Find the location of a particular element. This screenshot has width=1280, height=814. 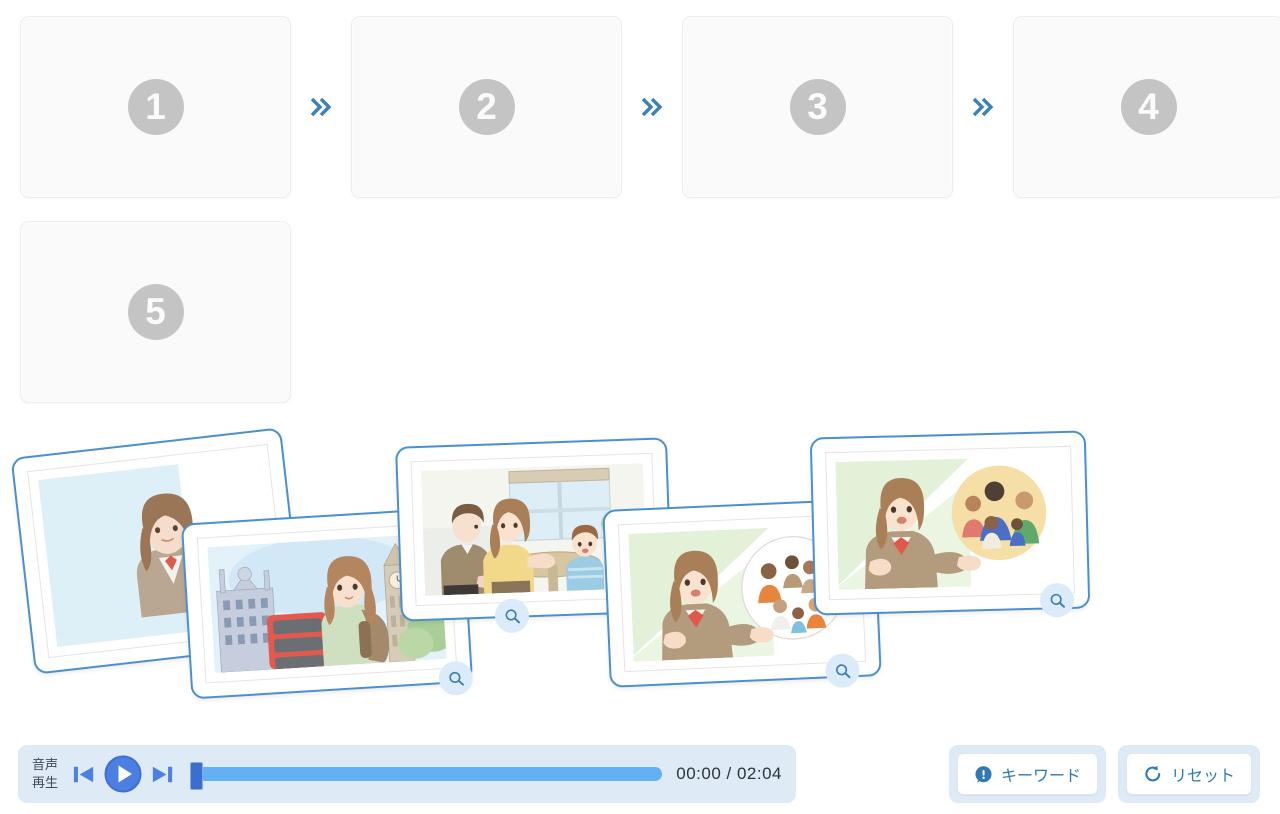

drop-slot-1: 1 is located at coordinates (155, 107).